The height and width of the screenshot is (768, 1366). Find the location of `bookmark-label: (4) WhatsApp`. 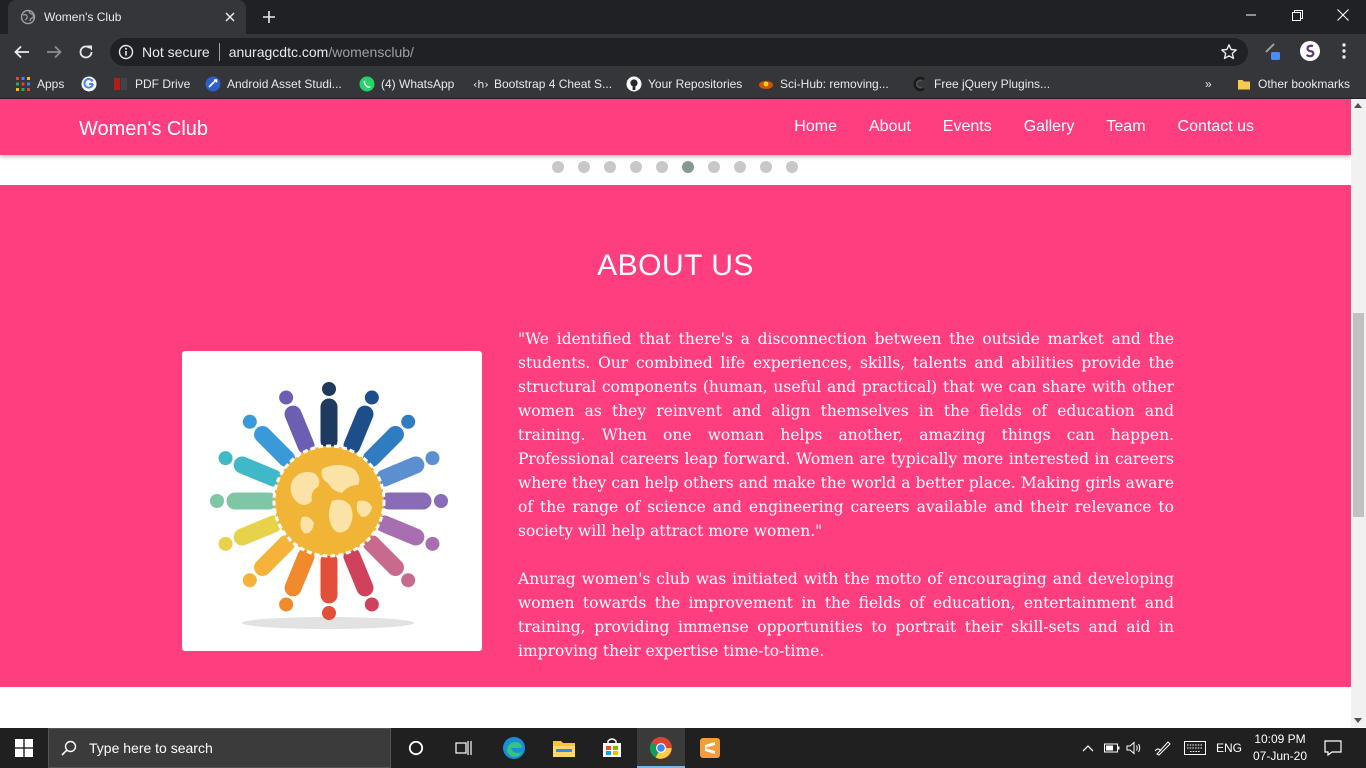

bookmark-label: (4) WhatsApp is located at coordinates (418, 84).